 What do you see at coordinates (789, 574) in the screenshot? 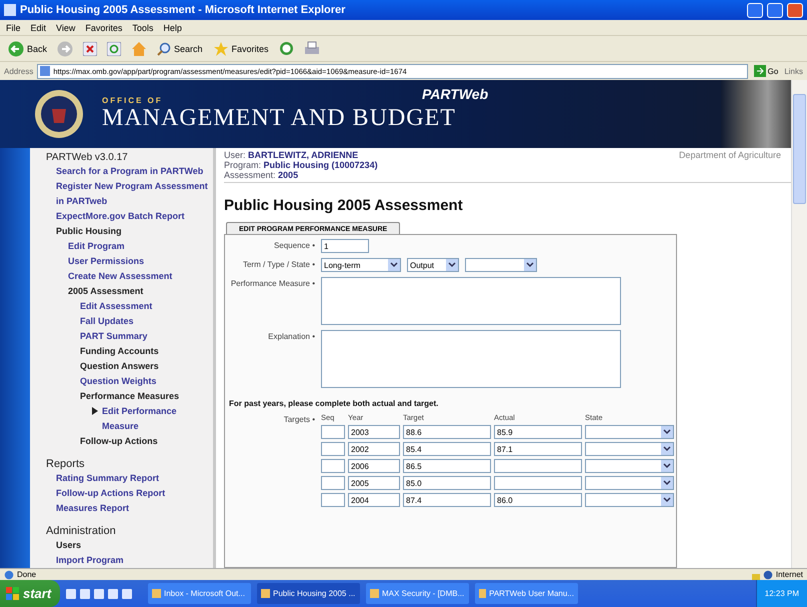
I see `zone-text: Internet` at bounding box center [789, 574].